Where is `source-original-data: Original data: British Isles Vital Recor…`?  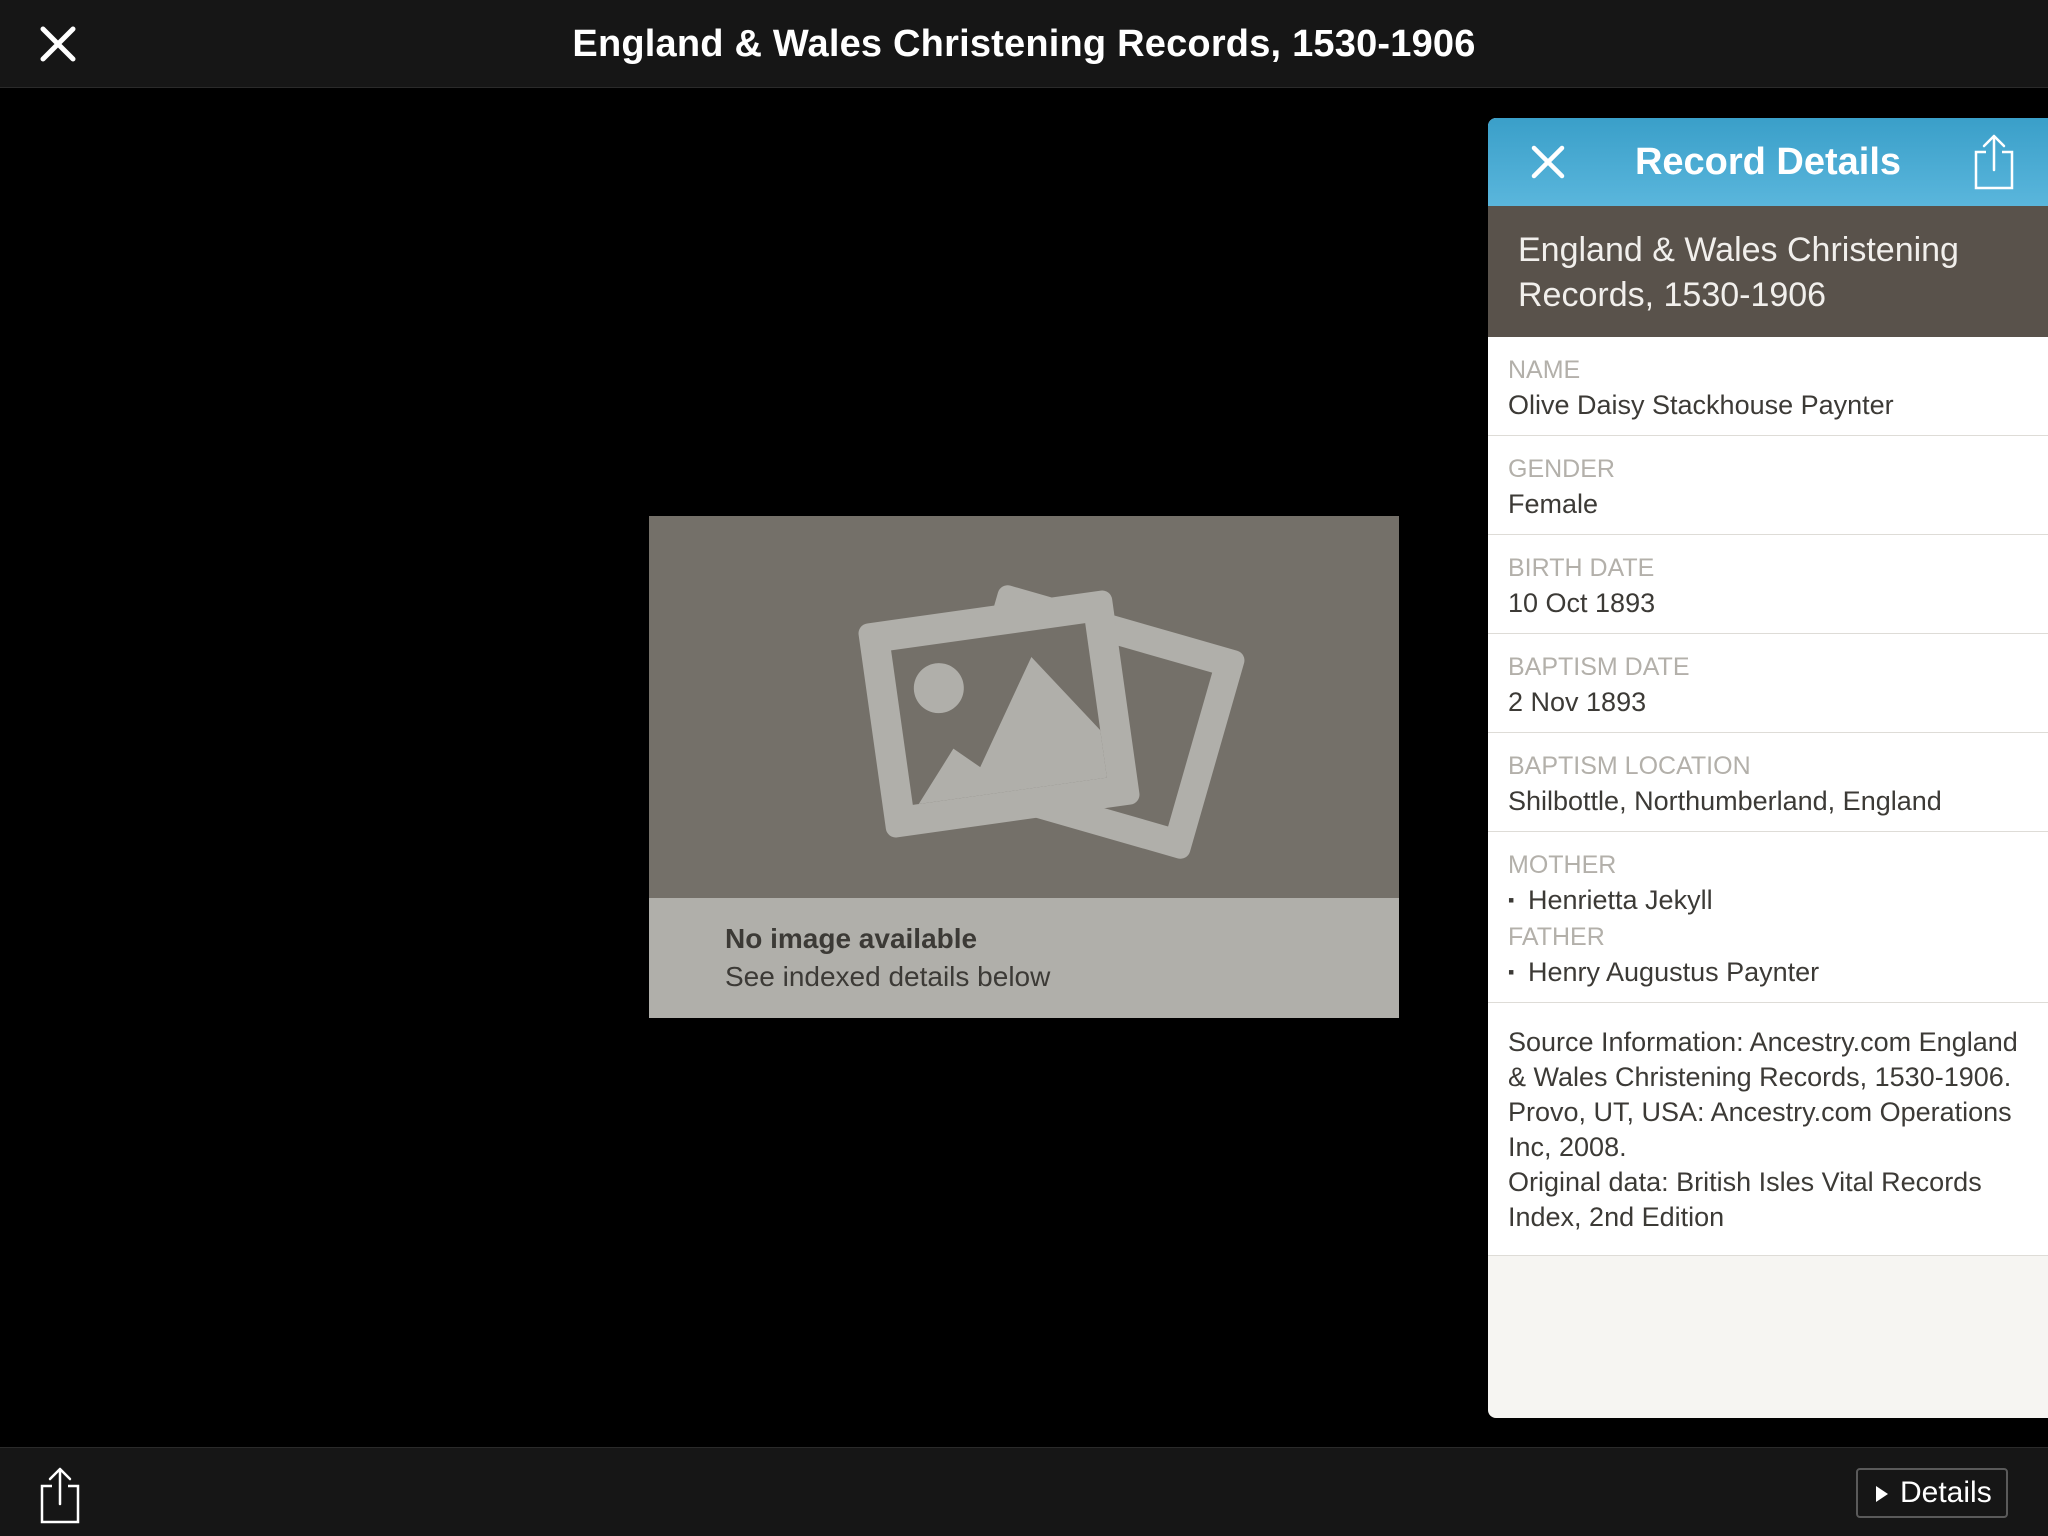
source-original-data: Original data: British Isles Vital Recor… is located at coordinates (1745, 1199).